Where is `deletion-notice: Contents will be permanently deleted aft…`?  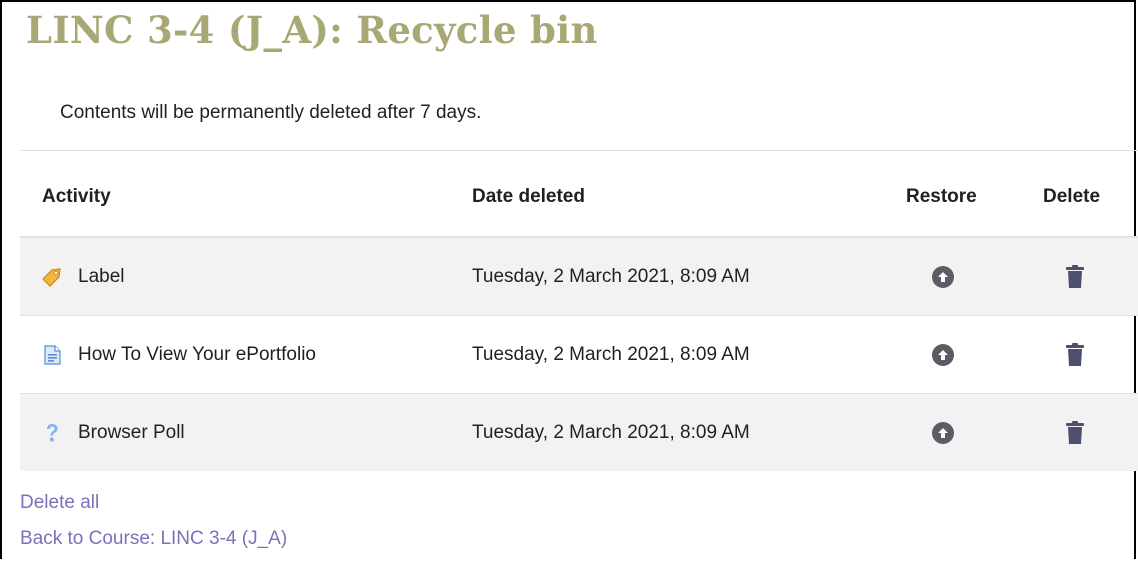
deletion-notice: Contents will be permanently deleted aft… is located at coordinates (271, 112).